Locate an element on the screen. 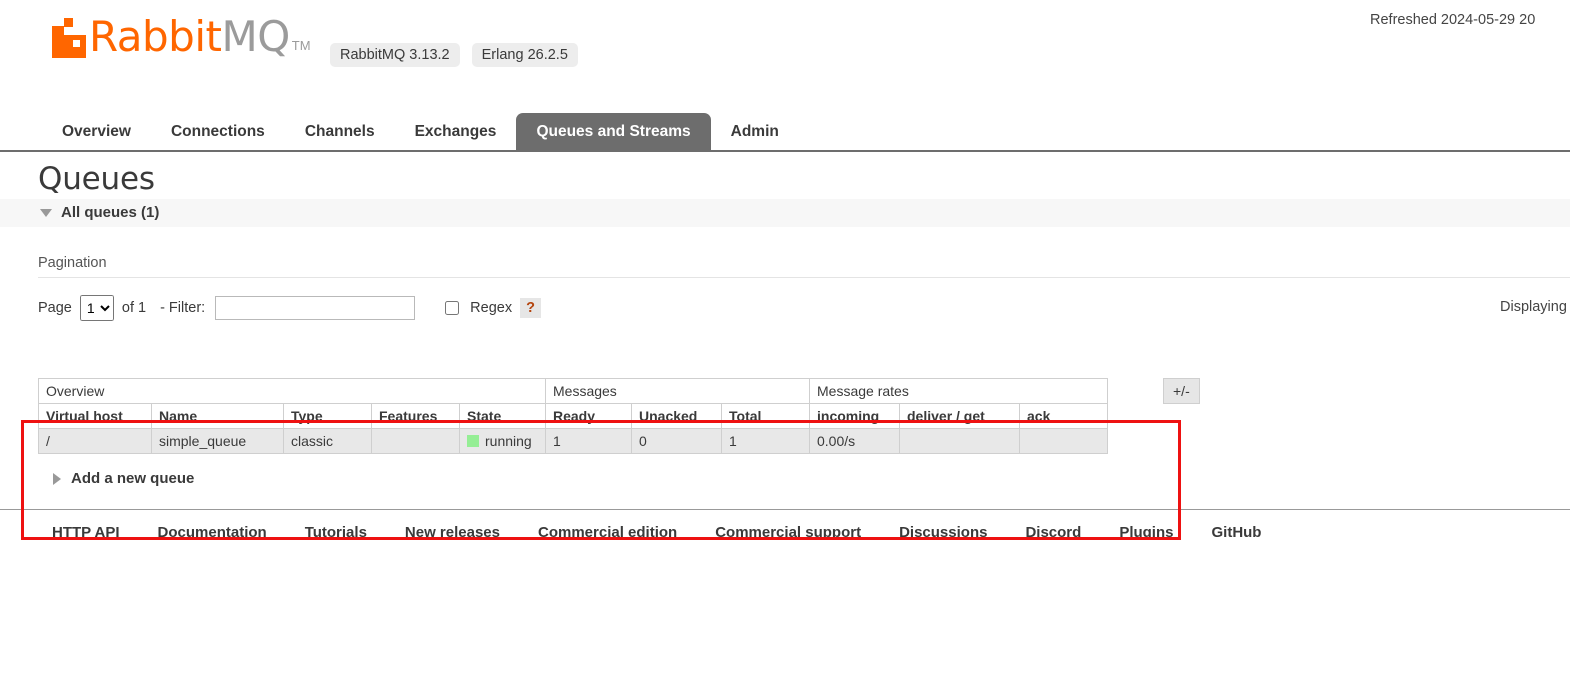 The width and height of the screenshot is (1570, 694). cell-ready: 1 is located at coordinates (588, 441).